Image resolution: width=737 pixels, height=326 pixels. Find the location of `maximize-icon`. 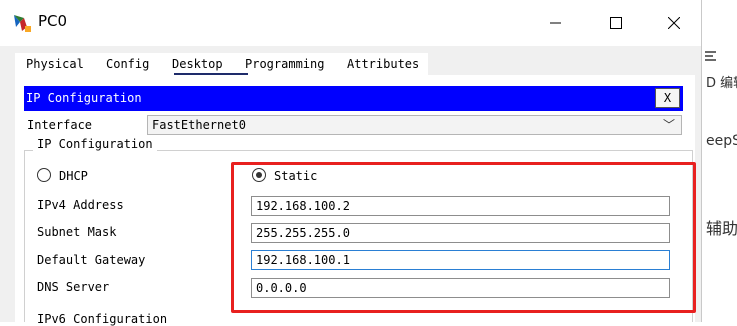

maximize-icon is located at coordinates (616, 23).